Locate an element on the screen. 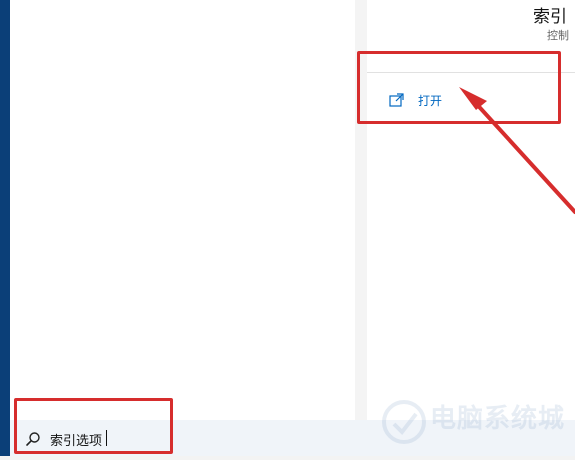 The height and width of the screenshot is (460, 575). result-title: 索引 is located at coordinates (550, 17).